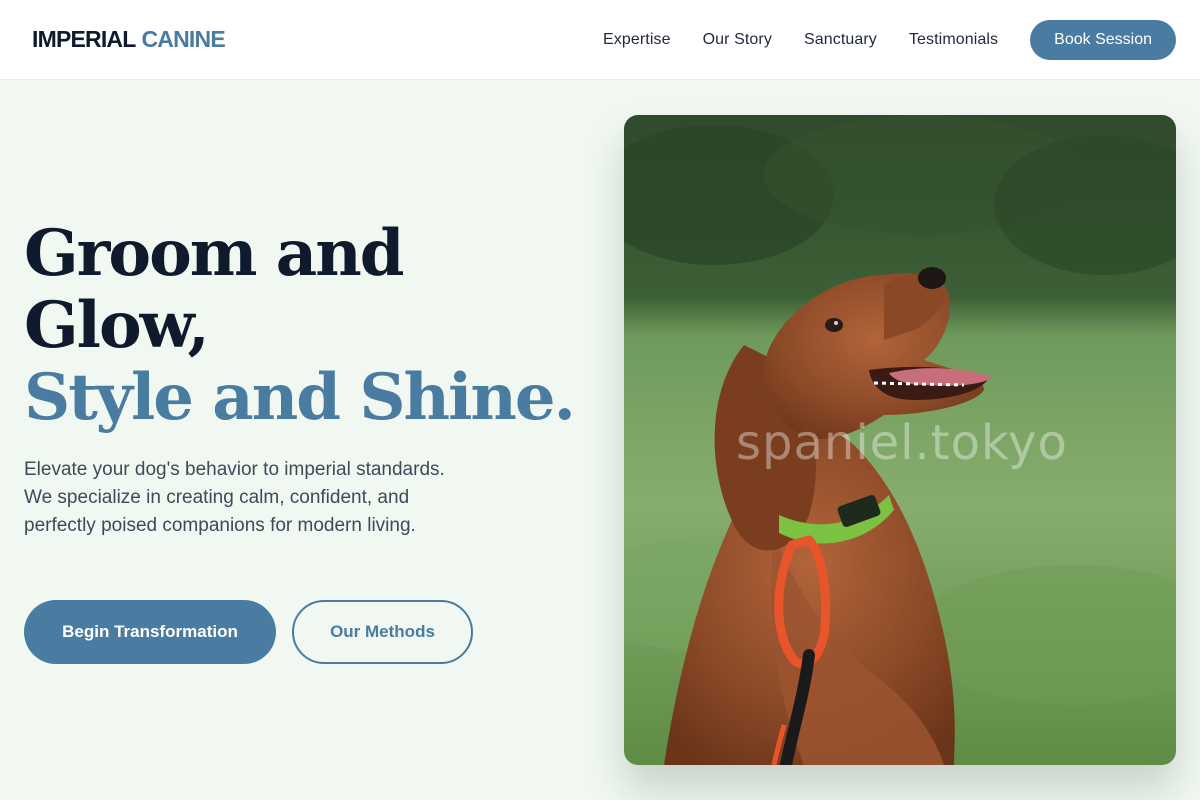 This screenshot has height=800, width=1200. I want to click on book-session-button: Book Session, so click(1103, 39).